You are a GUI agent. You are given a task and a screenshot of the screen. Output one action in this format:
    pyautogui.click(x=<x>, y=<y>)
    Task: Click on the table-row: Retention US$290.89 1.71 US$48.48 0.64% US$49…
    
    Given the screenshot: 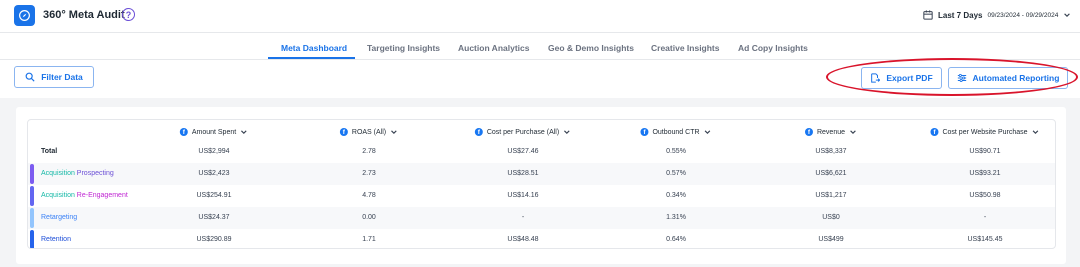 What is the action you would take?
    pyautogui.click(x=541, y=238)
    